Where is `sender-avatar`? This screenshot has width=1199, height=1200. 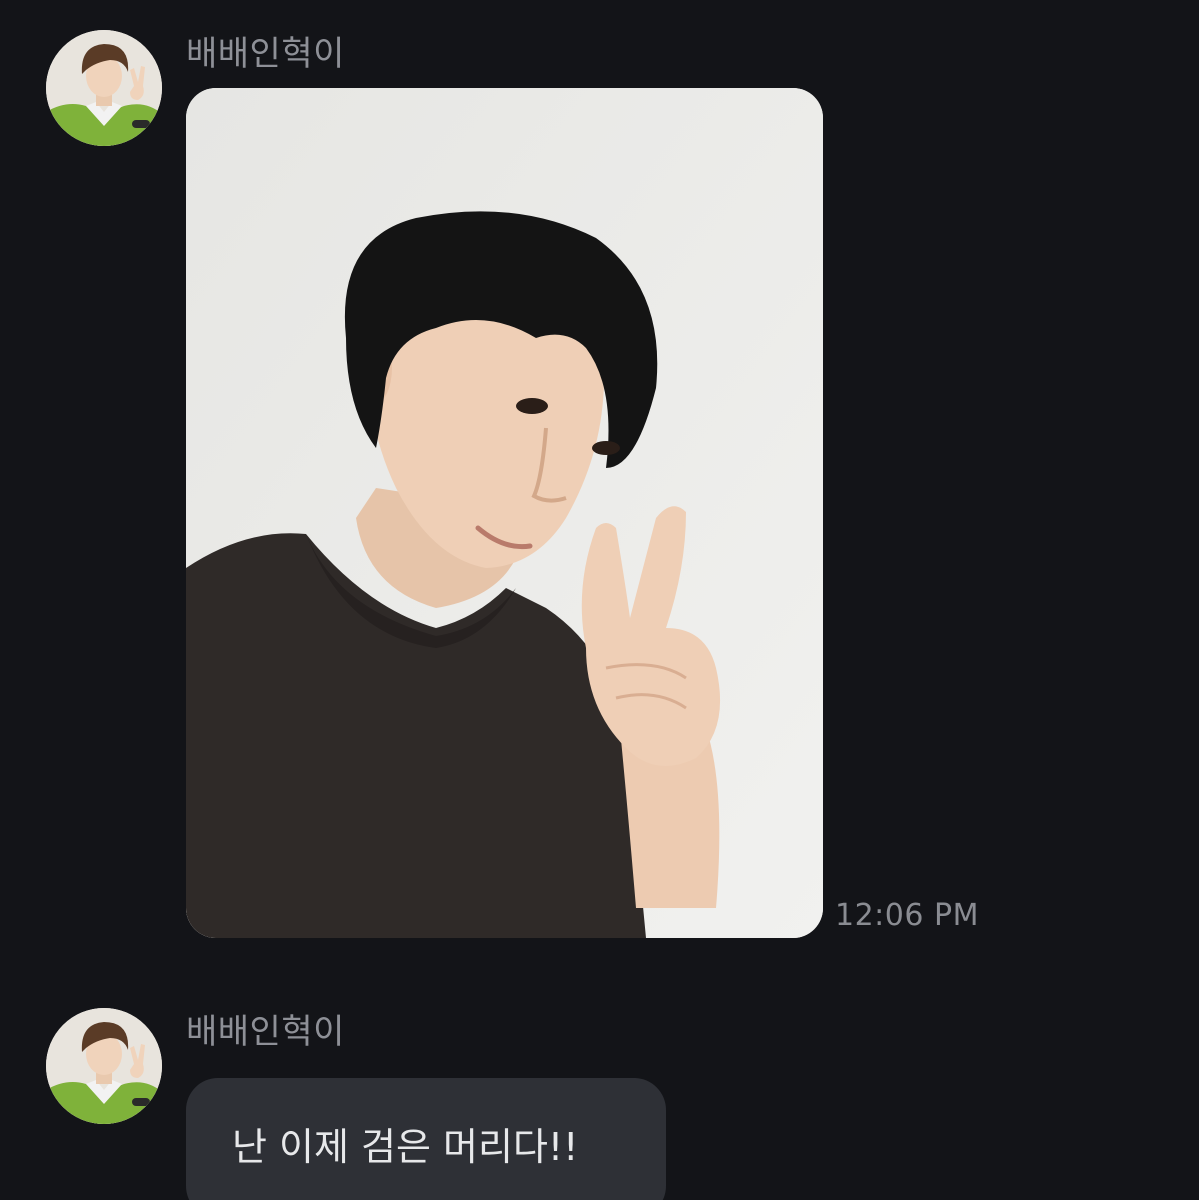
sender-avatar is located at coordinates (104, 1066).